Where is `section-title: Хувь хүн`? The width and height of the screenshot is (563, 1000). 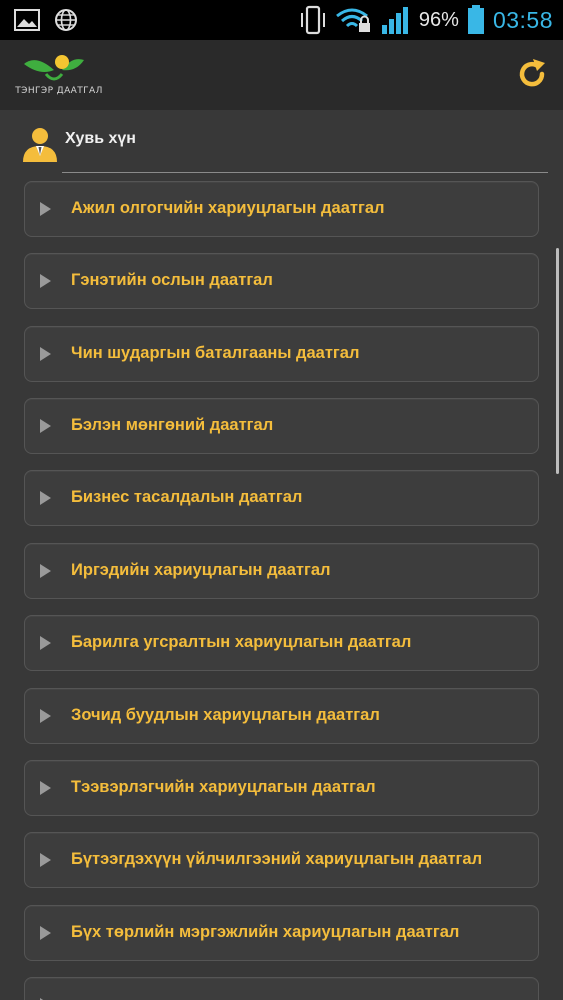
section-title: Хувь хүн is located at coordinates (100, 138).